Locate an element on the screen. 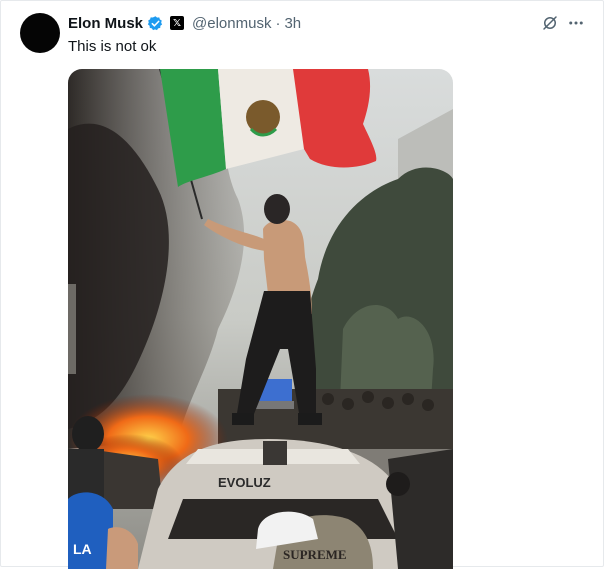 This screenshot has height=569, width=608. post-text: This is not ok is located at coordinates (112, 46).